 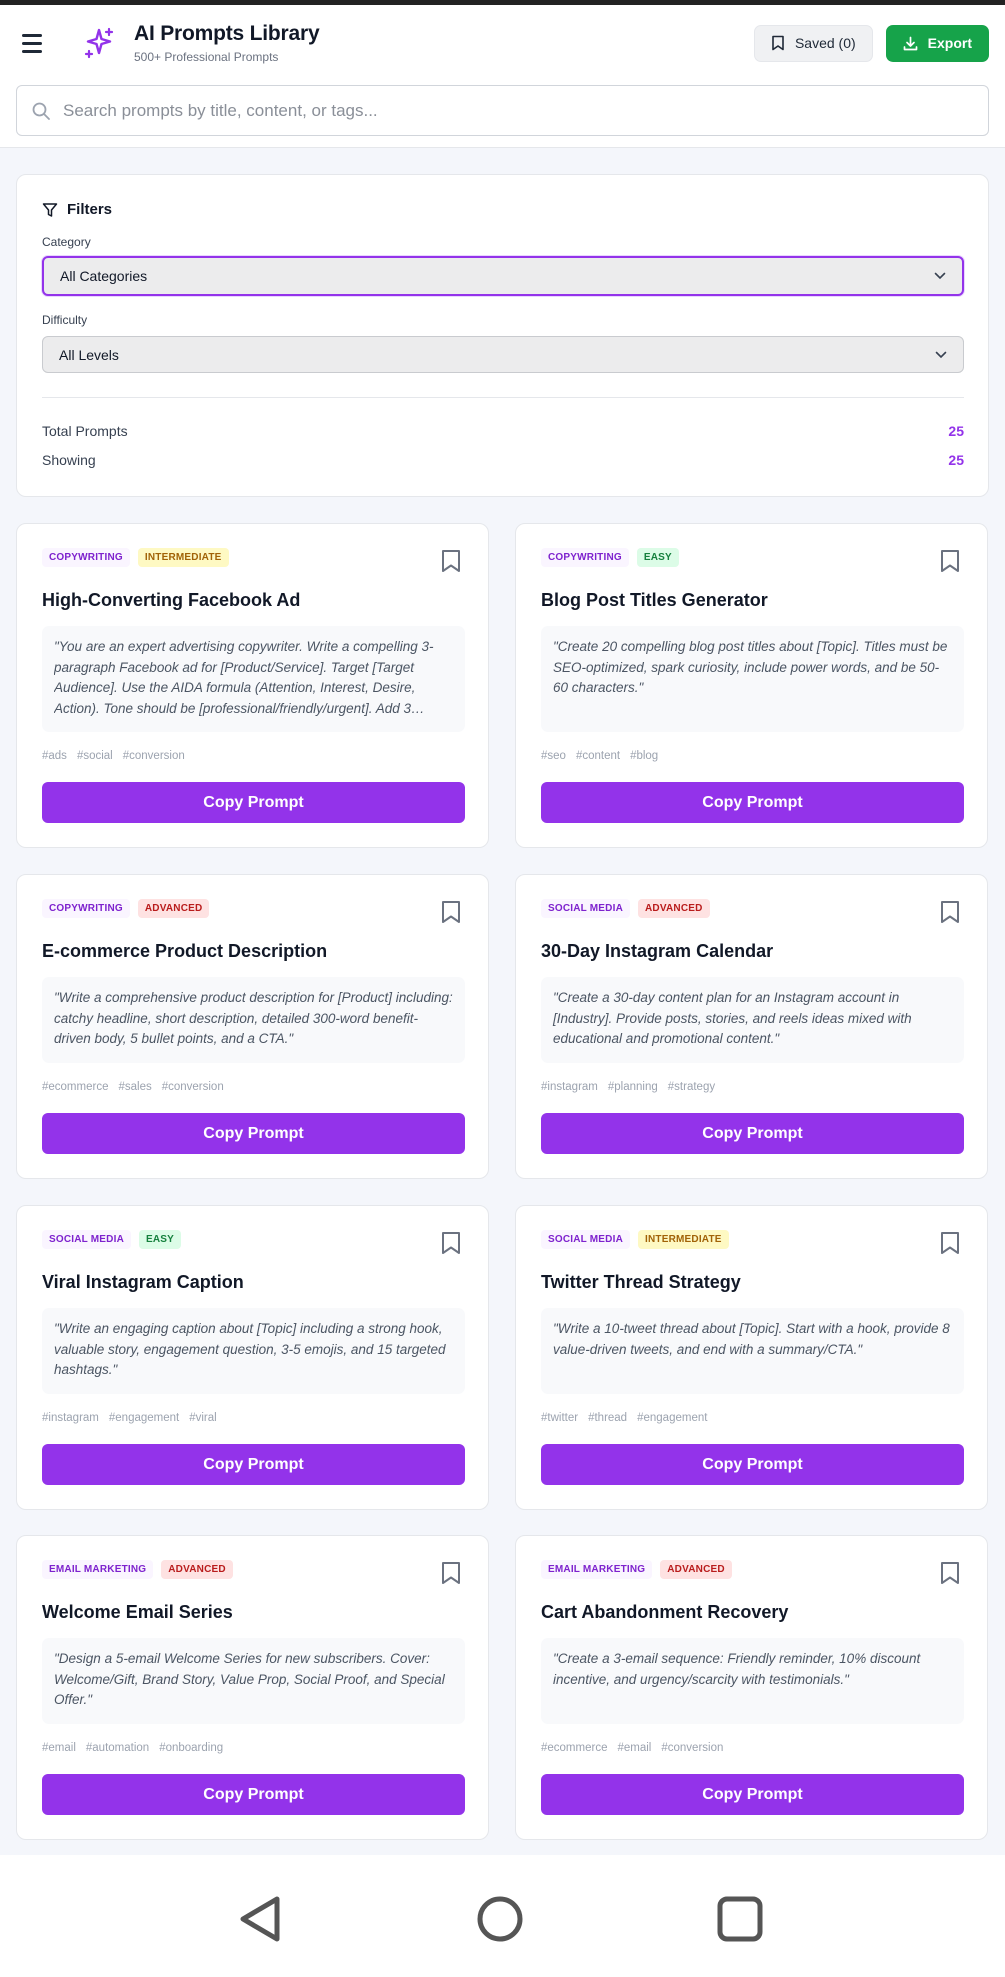 I want to click on app-title: AI Prompts Library, so click(x=227, y=33).